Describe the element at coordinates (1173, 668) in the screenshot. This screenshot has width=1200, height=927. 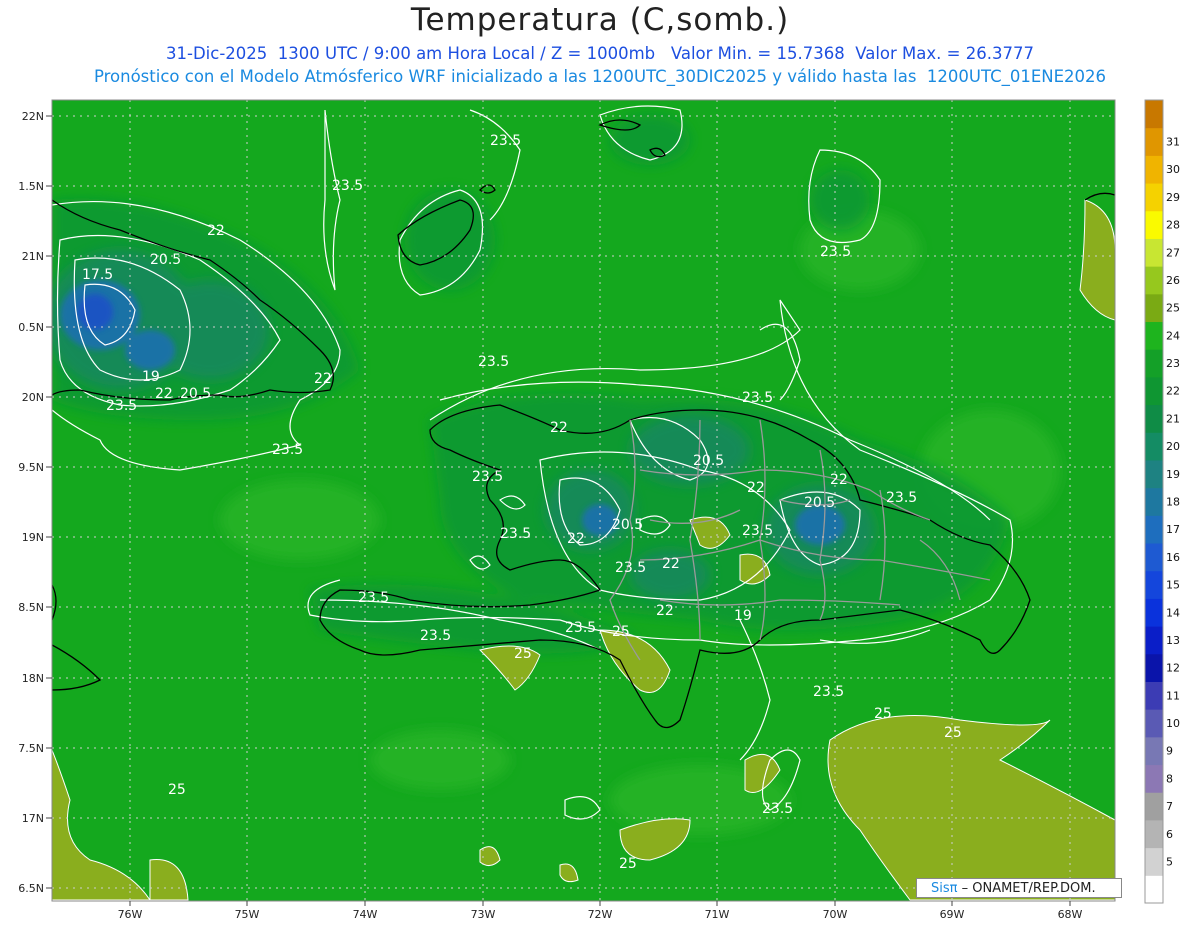
I see `colorbar-label: 12` at that location.